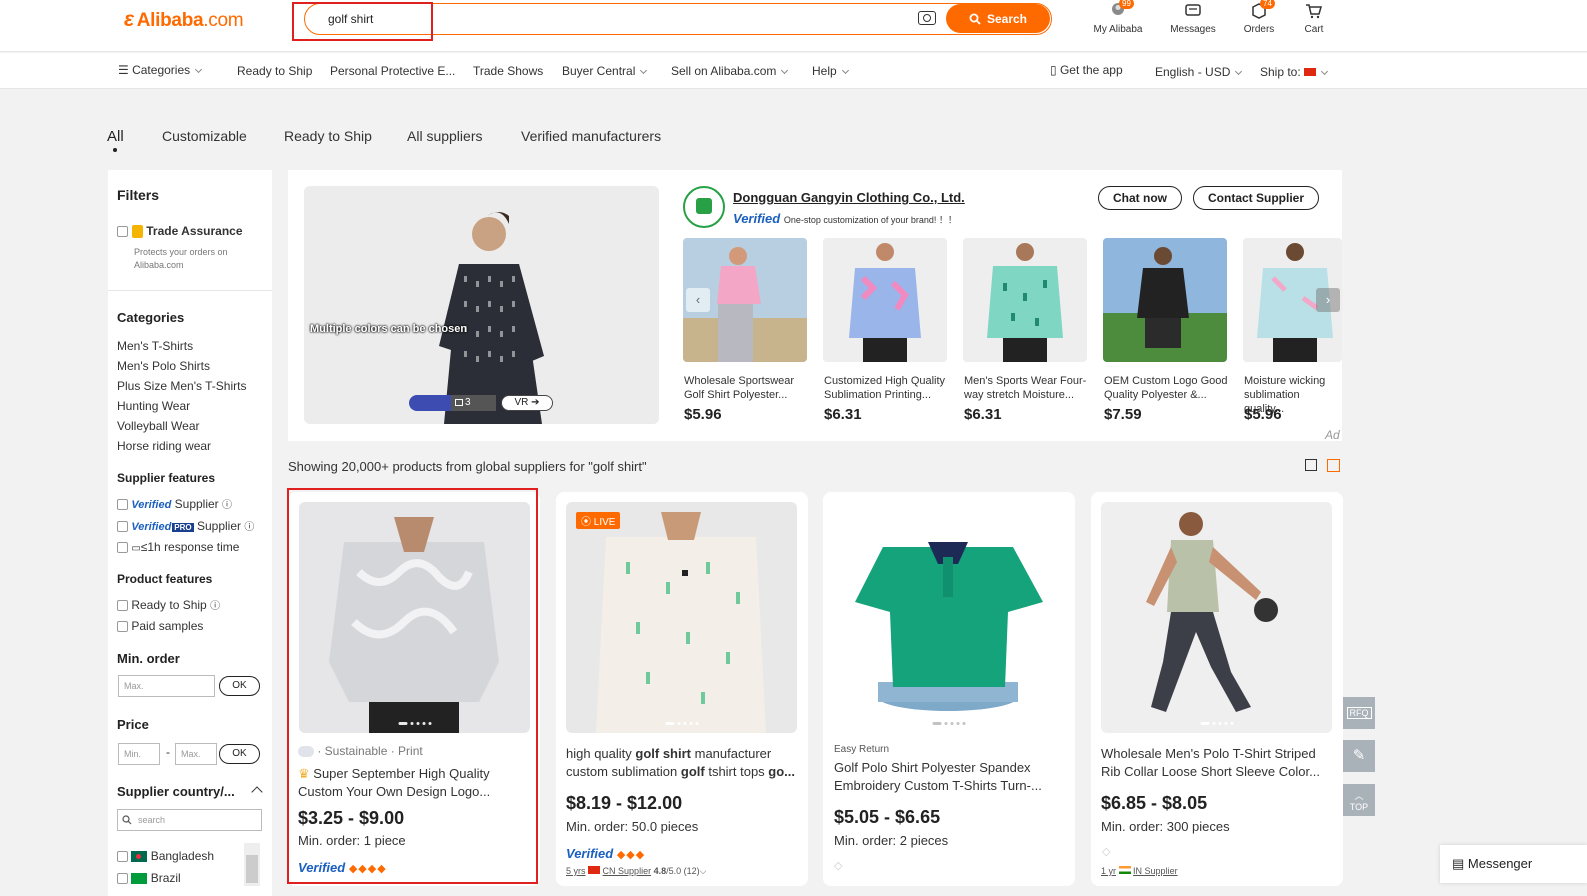 This screenshot has height=896, width=1587. What do you see at coordinates (153, 406) in the screenshot?
I see `category-link: Hunting Wear` at bounding box center [153, 406].